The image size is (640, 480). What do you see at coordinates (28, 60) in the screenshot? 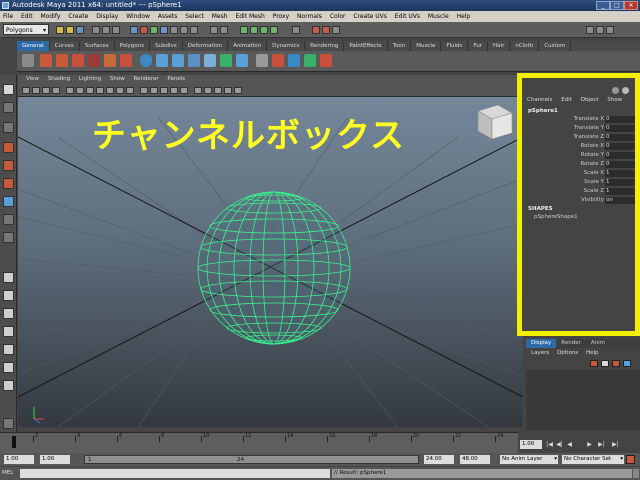
I see `shelf-menu-icon` at bounding box center [28, 60].